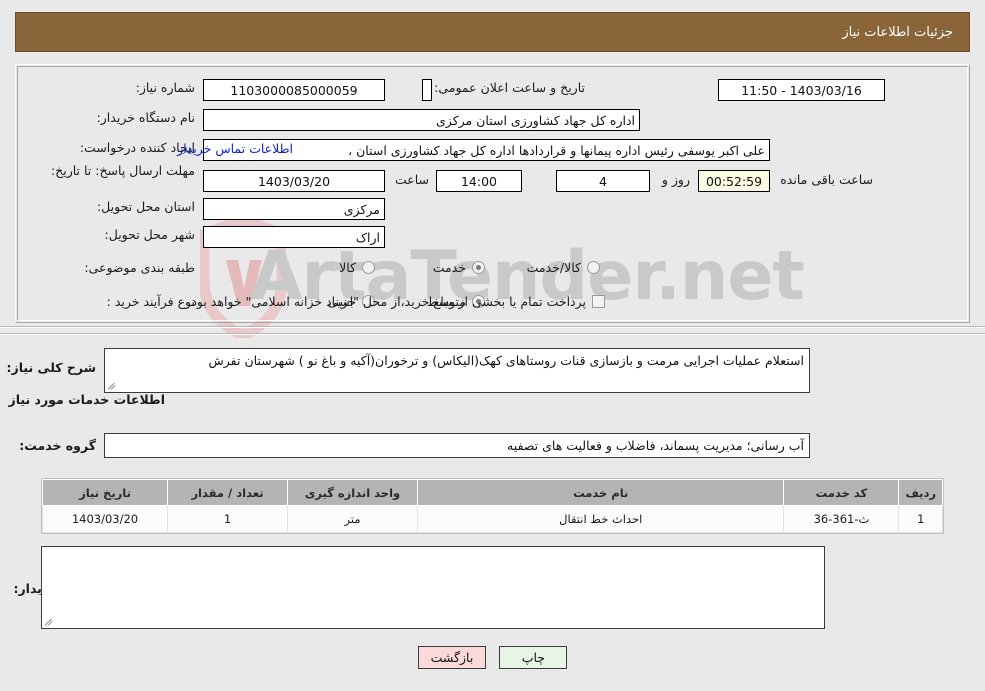 This screenshot has width=985, height=691. I want to click on col-code: کد خدمت, so click(841, 492).